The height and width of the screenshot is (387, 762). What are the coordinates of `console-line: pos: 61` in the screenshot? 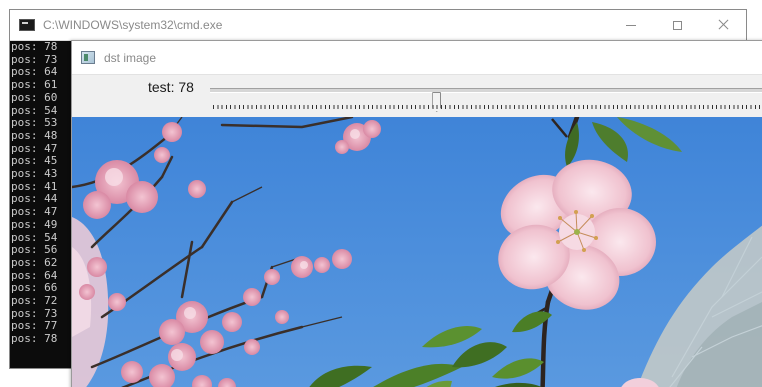 It's located at (34, 85).